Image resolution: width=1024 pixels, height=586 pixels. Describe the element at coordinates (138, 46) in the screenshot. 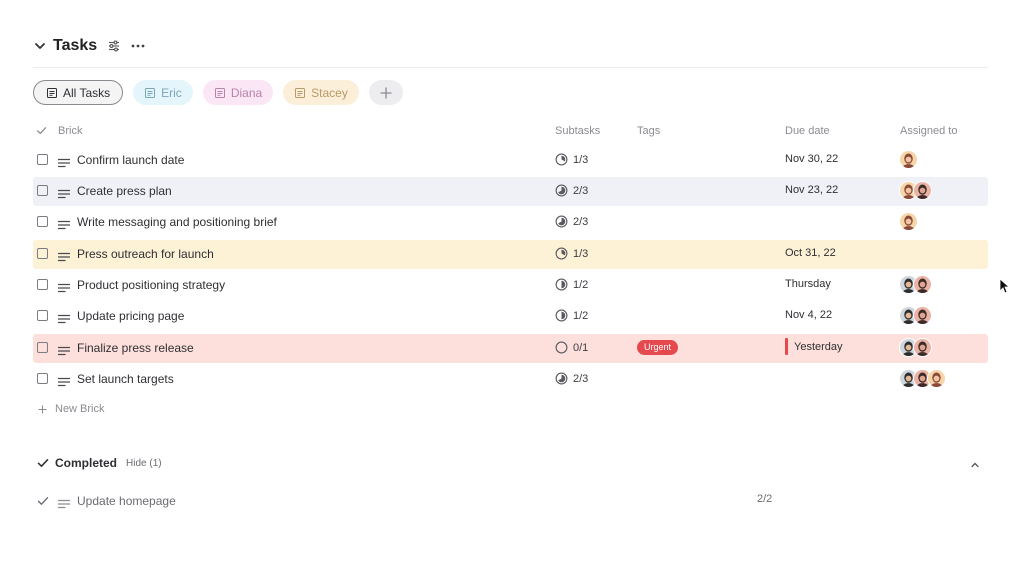

I see `more-options-icon` at that location.